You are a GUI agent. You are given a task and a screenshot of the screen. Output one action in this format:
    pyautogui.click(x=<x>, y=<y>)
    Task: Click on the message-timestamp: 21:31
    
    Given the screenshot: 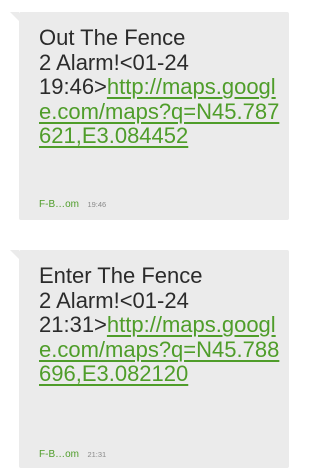 What is the action you would take?
    pyautogui.click(x=97, y=454)
    